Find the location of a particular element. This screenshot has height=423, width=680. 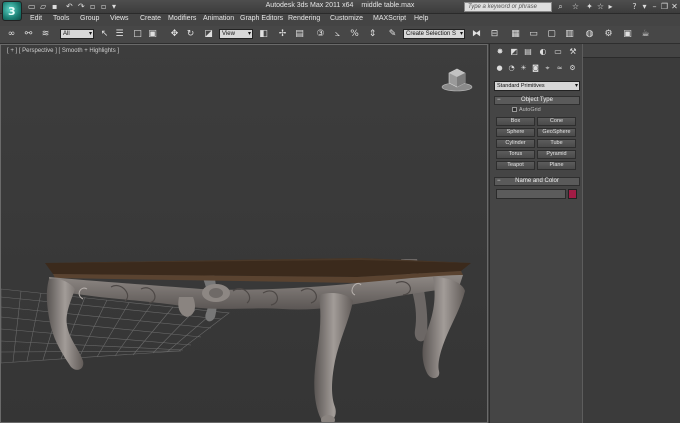

table-leg-front-right is located at coordinates (443, 328).